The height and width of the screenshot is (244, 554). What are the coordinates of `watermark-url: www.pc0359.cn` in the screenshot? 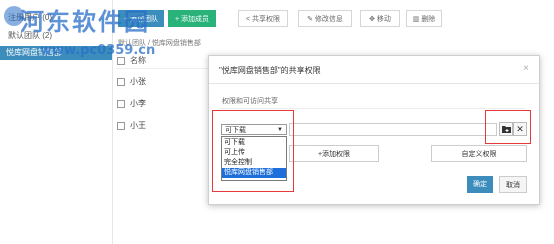 It's located at (98, 50).